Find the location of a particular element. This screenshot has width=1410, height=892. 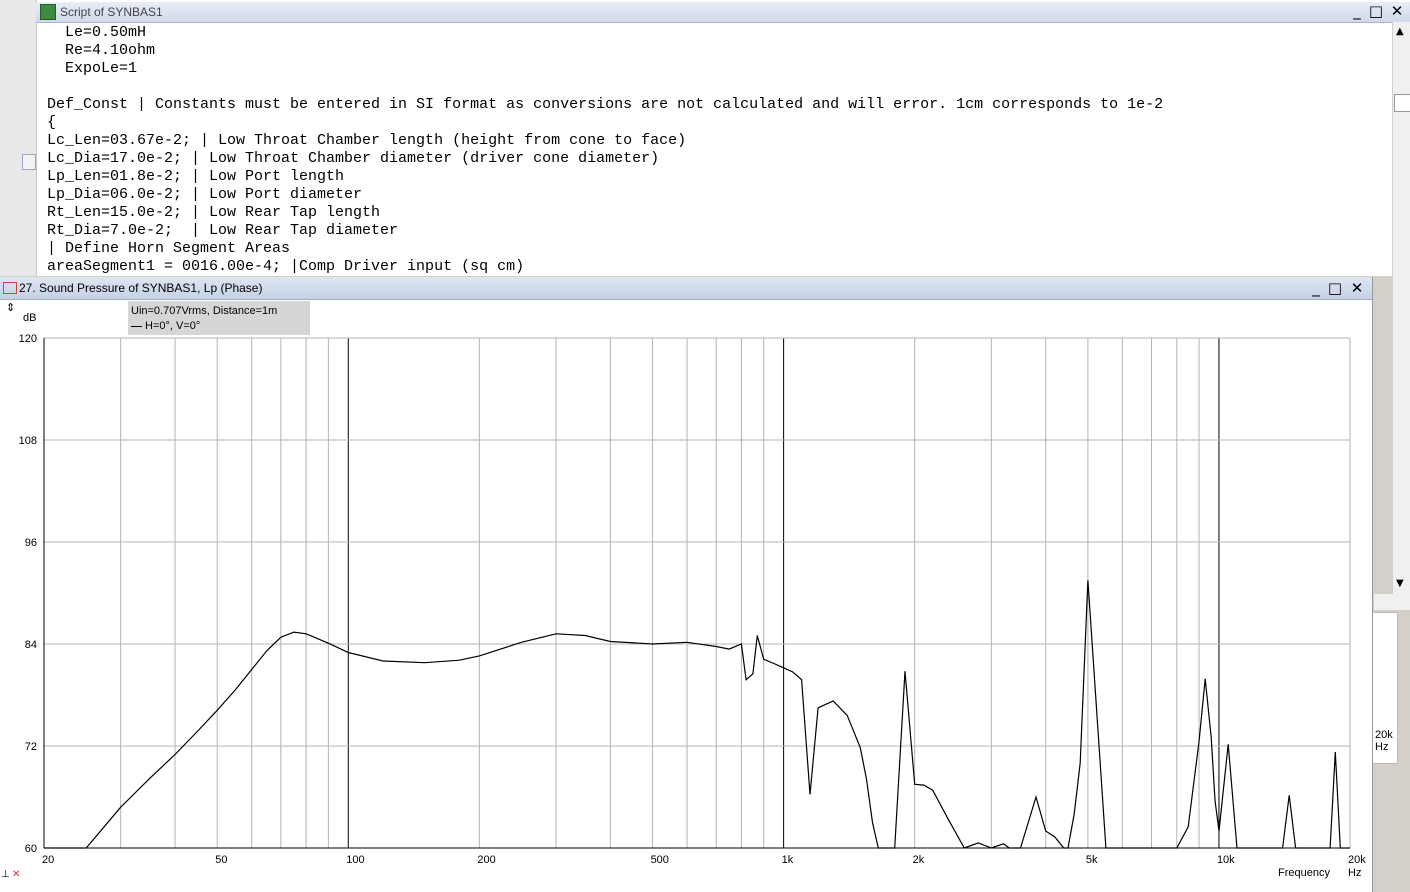

zoom-handle-icon: ⇕ is located at coordinates (10, 308).